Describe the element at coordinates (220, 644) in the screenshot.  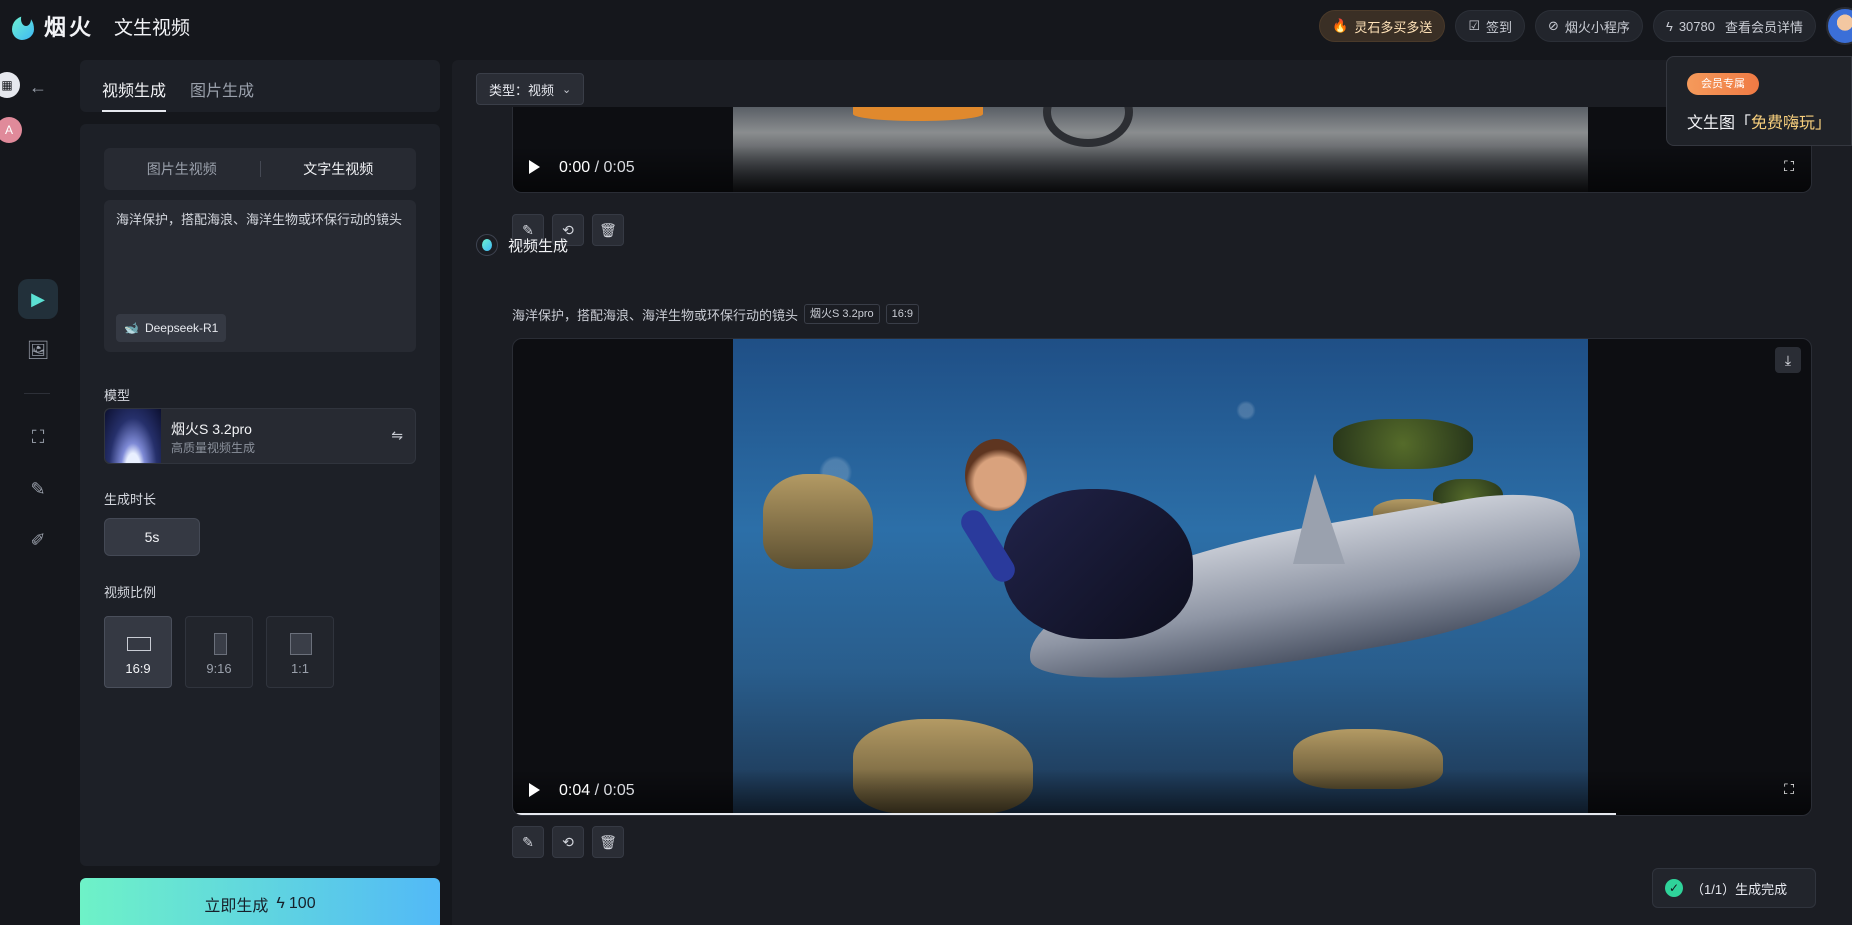
I see `portrait-shape-icon` at that location.